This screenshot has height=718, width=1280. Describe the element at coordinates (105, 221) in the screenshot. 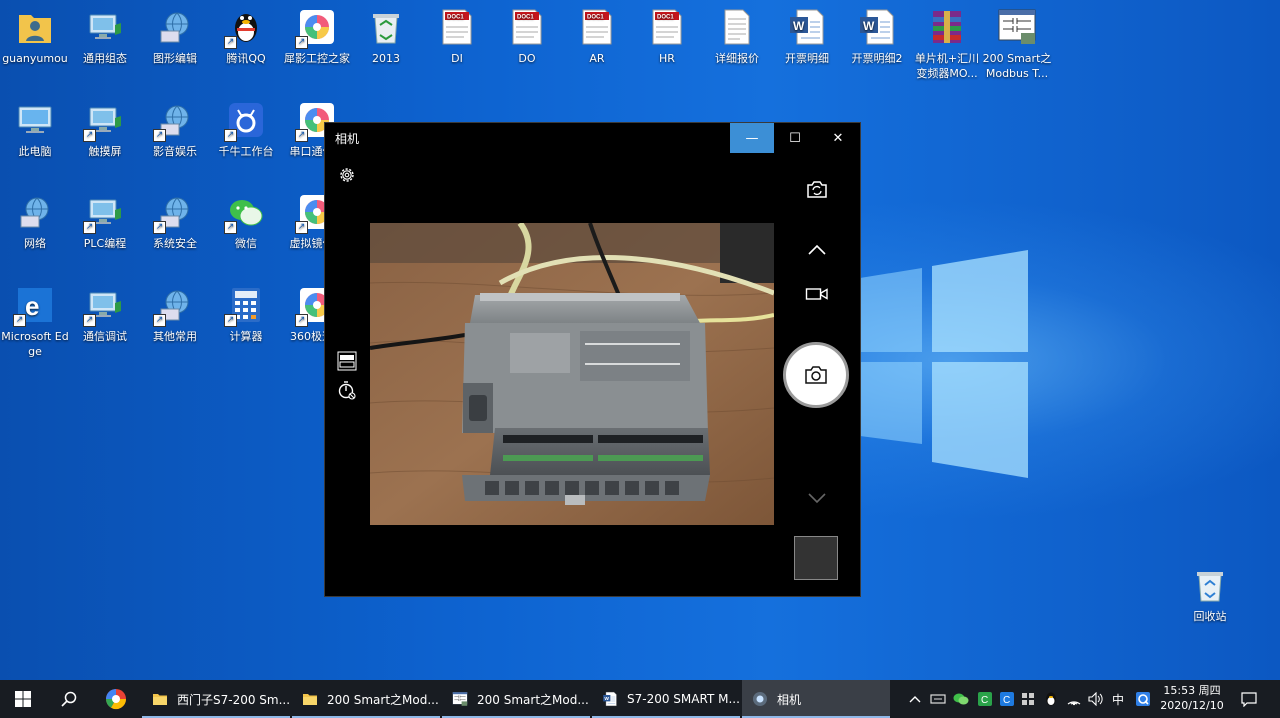

I see `desktop-icon-22: ↗ PLC编程` at that location.